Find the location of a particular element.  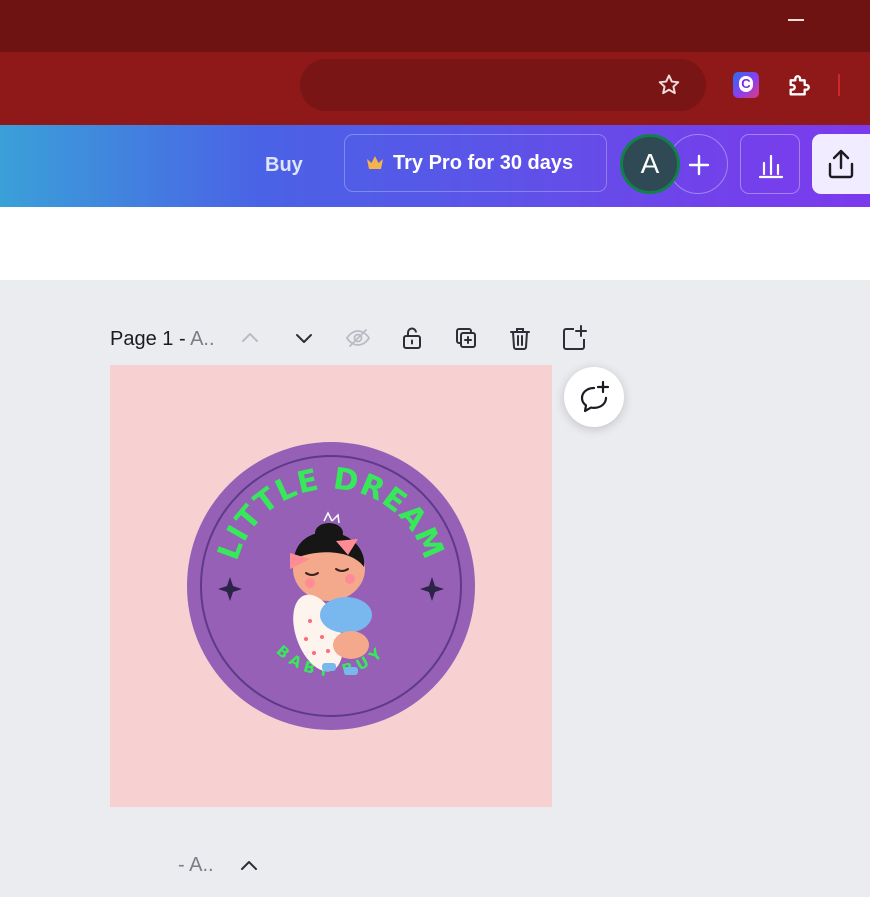

comment-add-icon is located at coordinates (595, 396).